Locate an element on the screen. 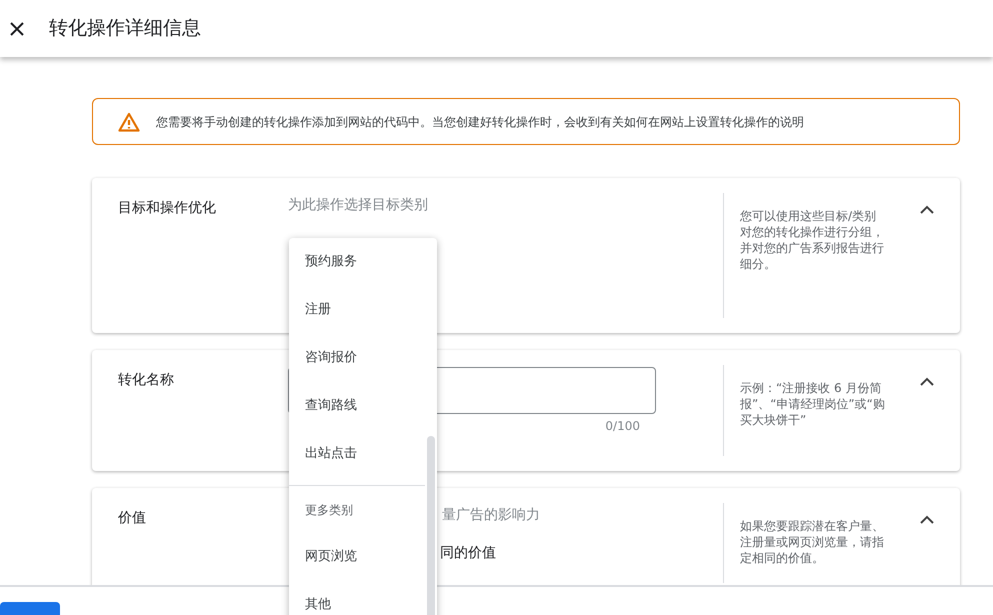  section-hint: 为此操作选择目标类别 is located at coordinates (358, 205).